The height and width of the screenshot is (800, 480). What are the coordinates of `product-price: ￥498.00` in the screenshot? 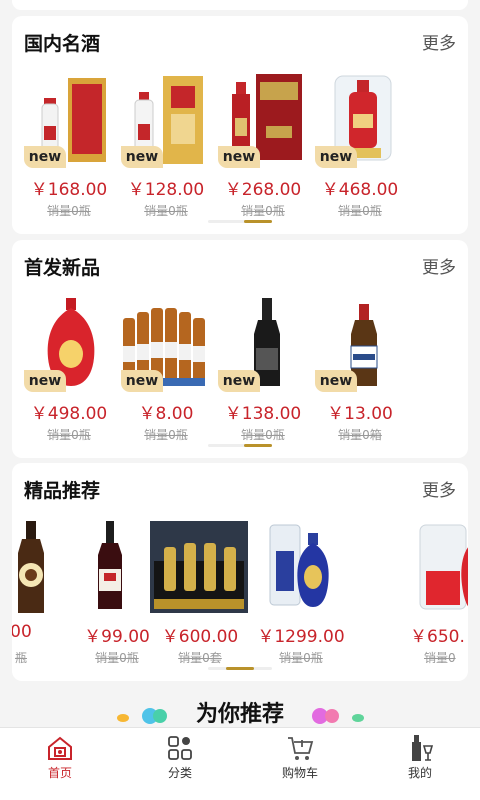 It's located at (69, 414).